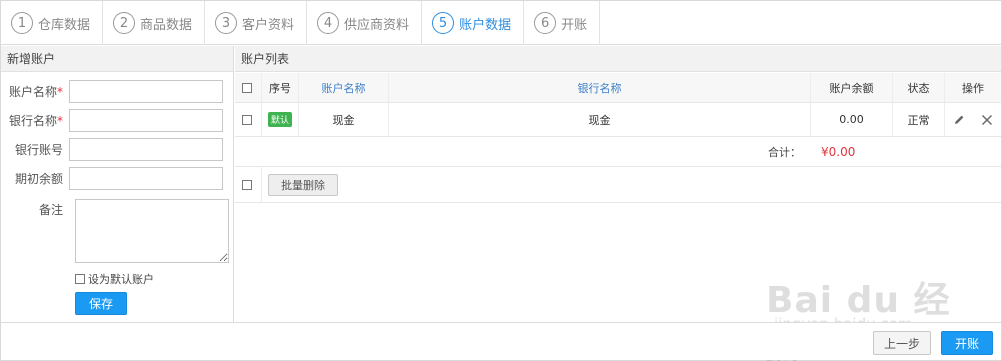 The width and height of the screenshot is (1002, 361). Describe the element at coordinates (22, 23) in the screenshot. I see `step-number: 1` at that location.